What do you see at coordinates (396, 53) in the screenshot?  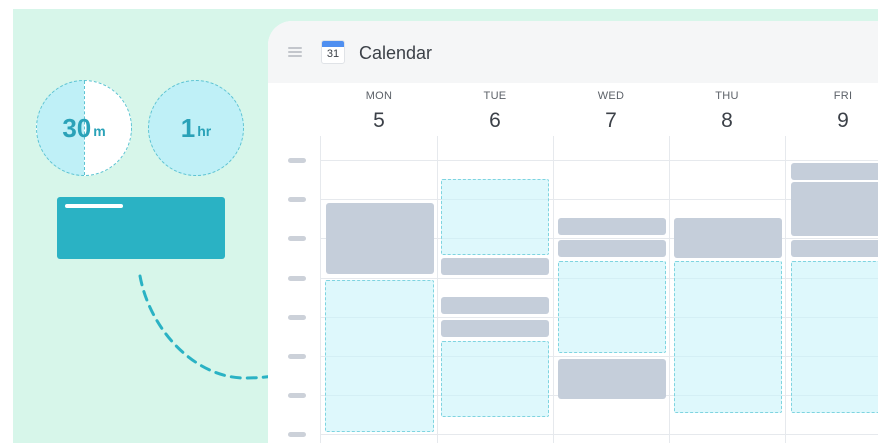 I see `app-title: Calendar` at bounding box center [396, 53].